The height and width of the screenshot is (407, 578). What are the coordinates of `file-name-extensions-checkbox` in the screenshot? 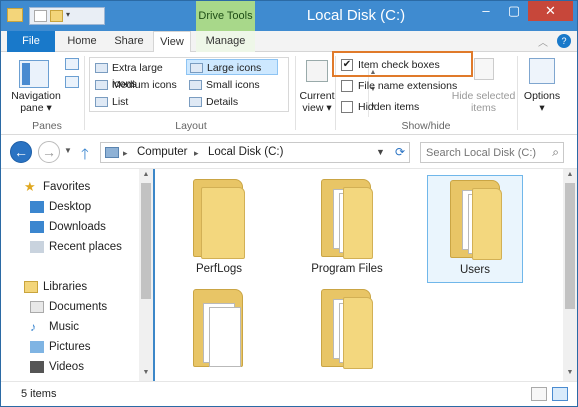 It's located at (347, 86).